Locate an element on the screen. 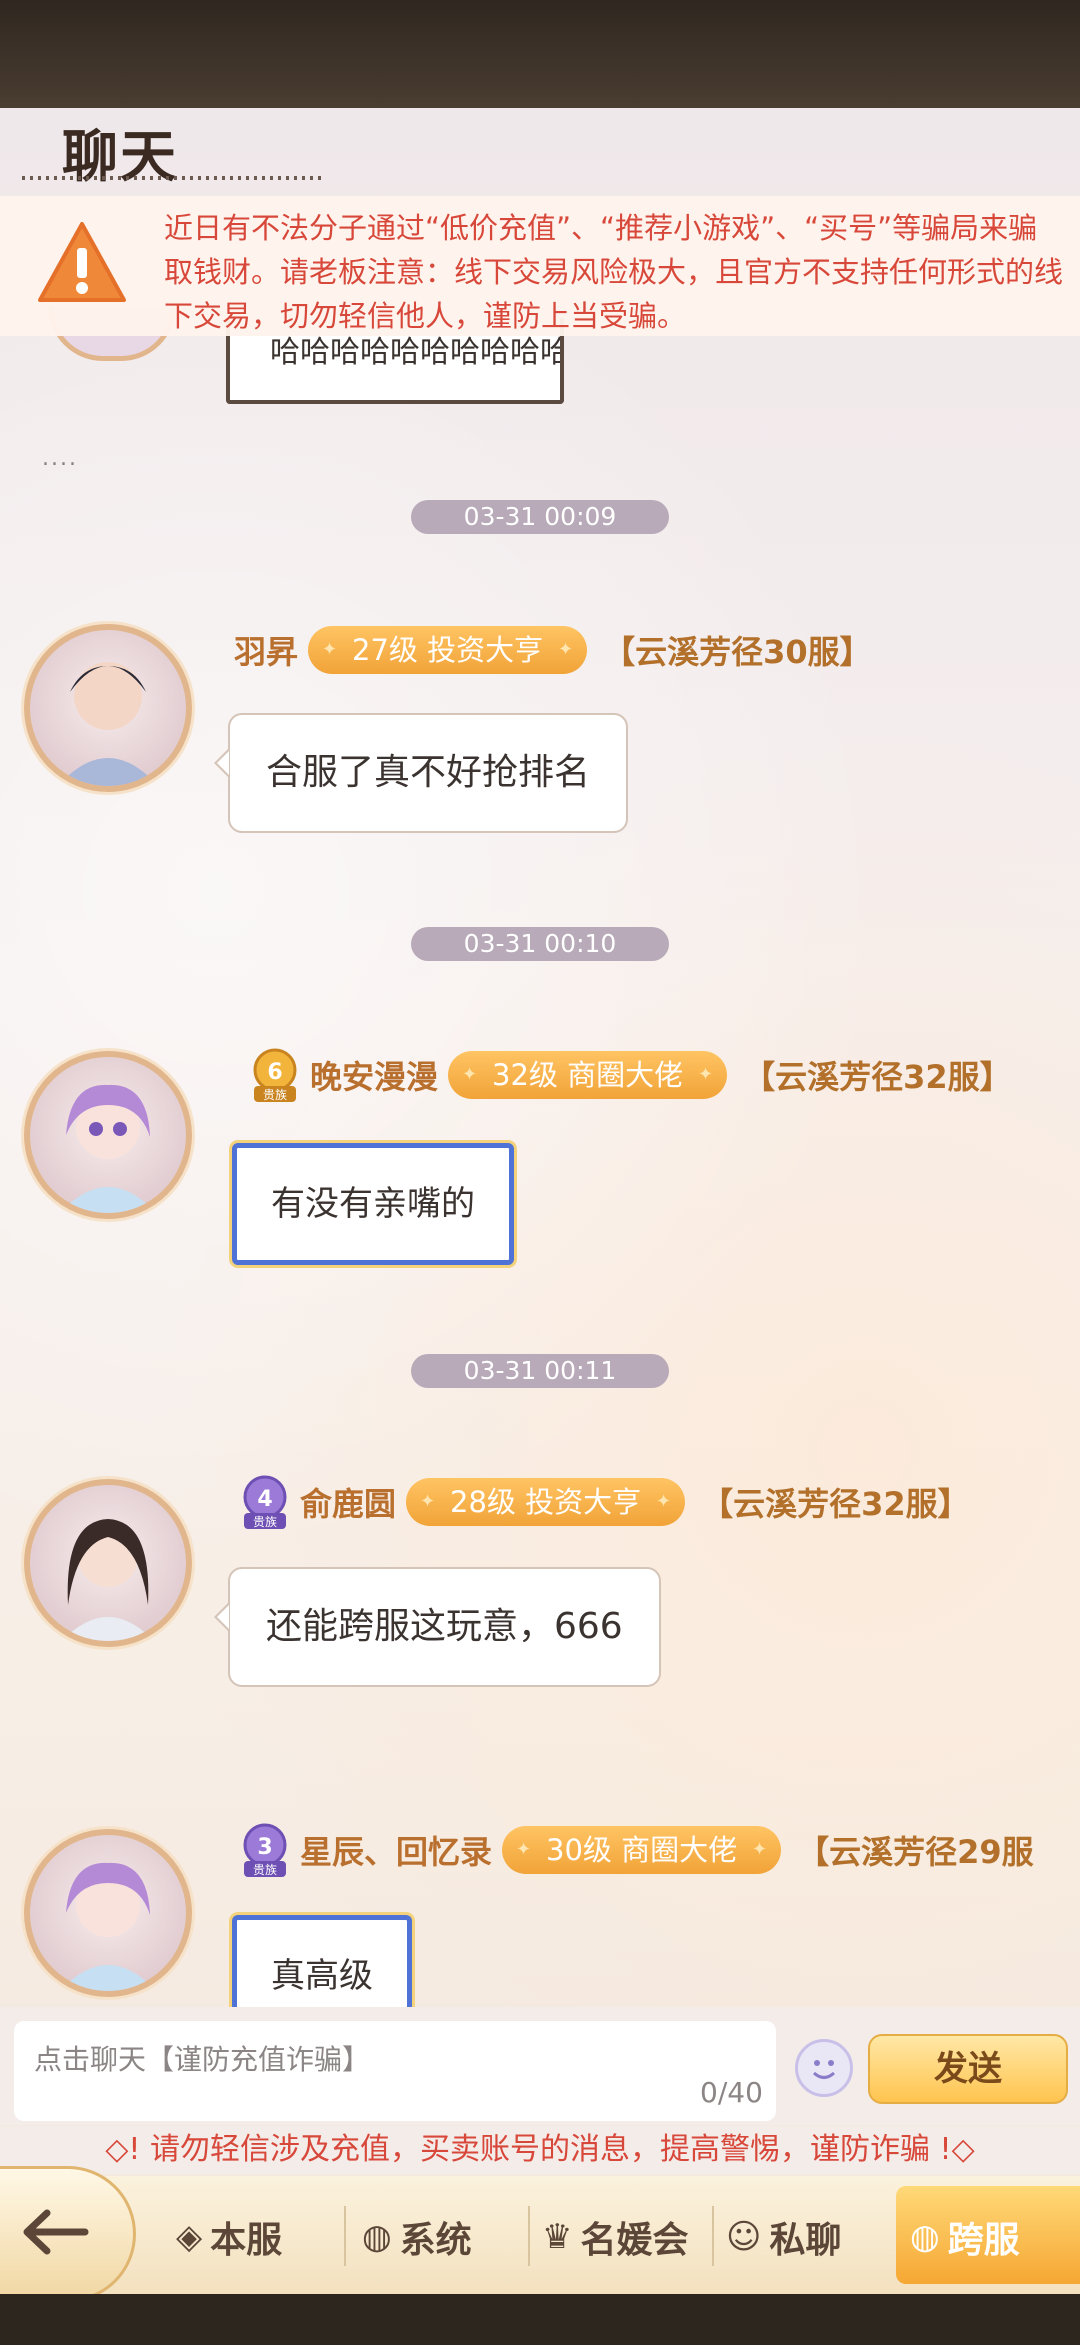 The image size is (1080, 2345). vip-level: 6 is located at coordinates (274, 1072).